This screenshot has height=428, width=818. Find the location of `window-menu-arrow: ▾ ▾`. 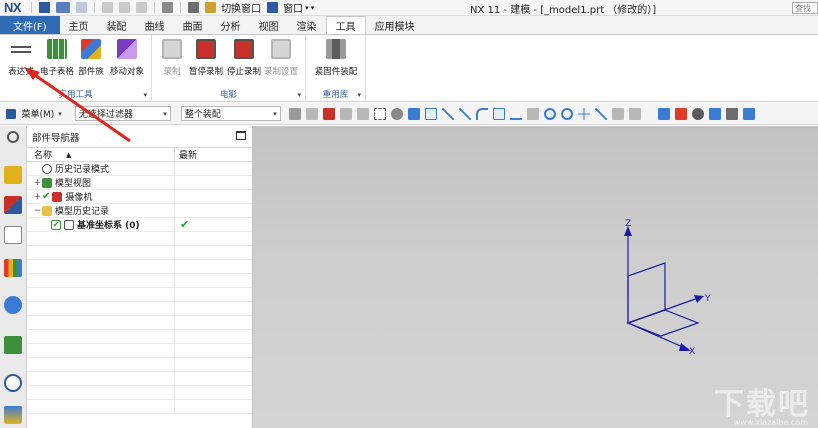

window-menu-arrow: ▾ ▾ is located at coordinates (309, 8).